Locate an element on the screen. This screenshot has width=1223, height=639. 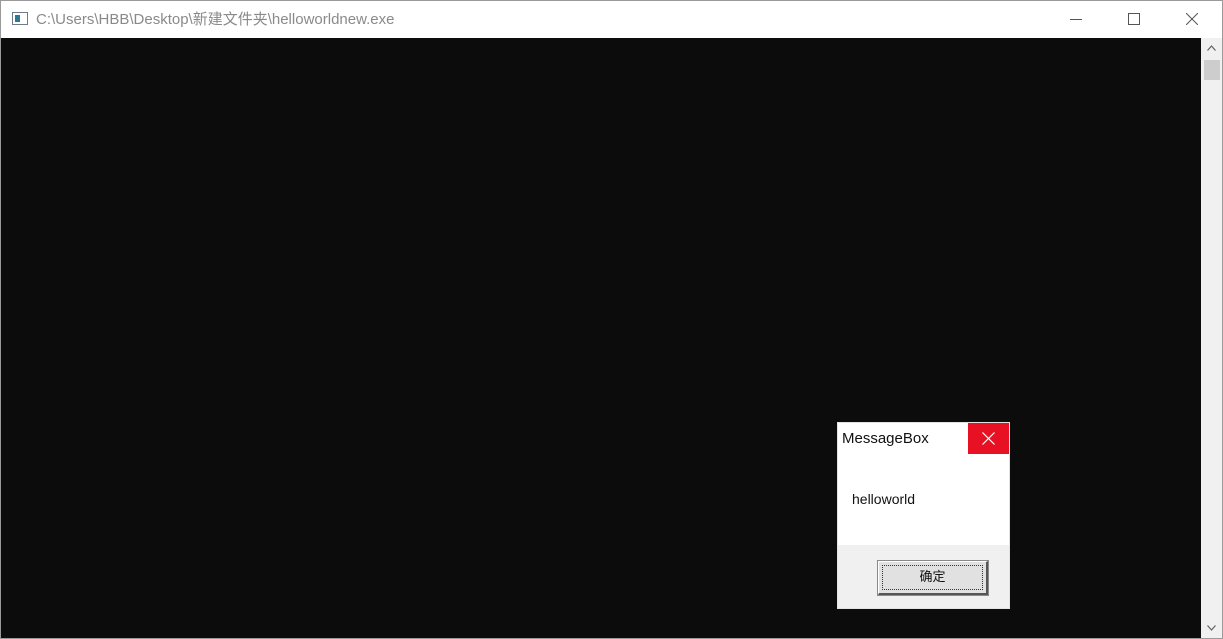
dialog-title-bar: MessageBox is located at coordinates (923, 438).